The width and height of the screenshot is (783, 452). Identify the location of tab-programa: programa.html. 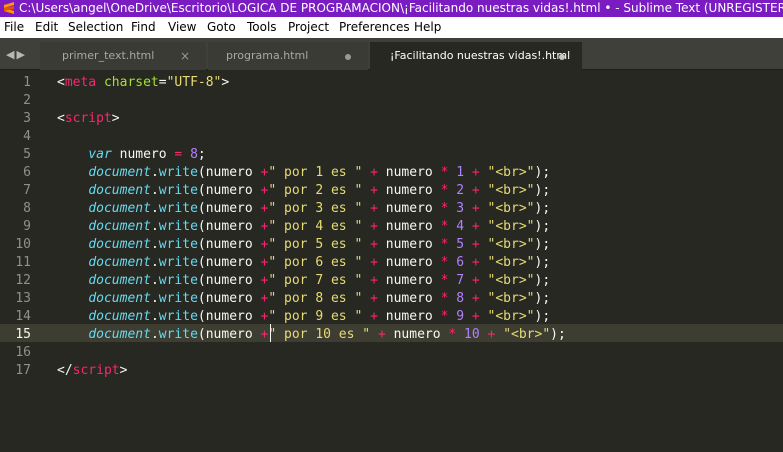
(288, 56).